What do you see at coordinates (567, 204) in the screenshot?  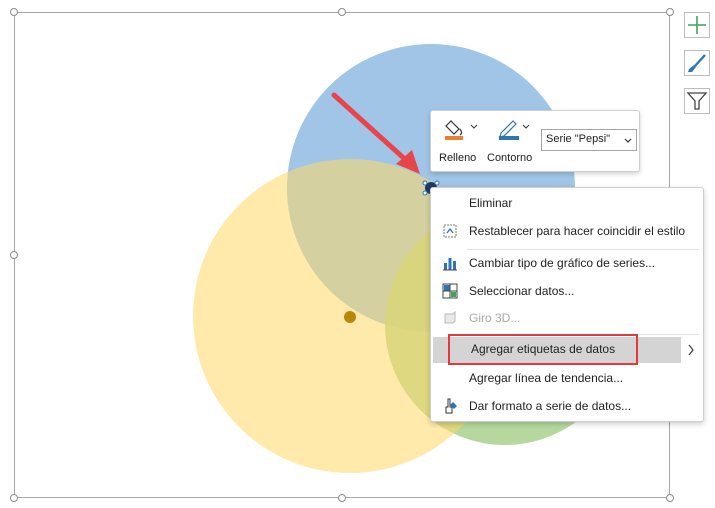 I see `menu-item-delete: Eliminar` at bounding box center [567, 204].